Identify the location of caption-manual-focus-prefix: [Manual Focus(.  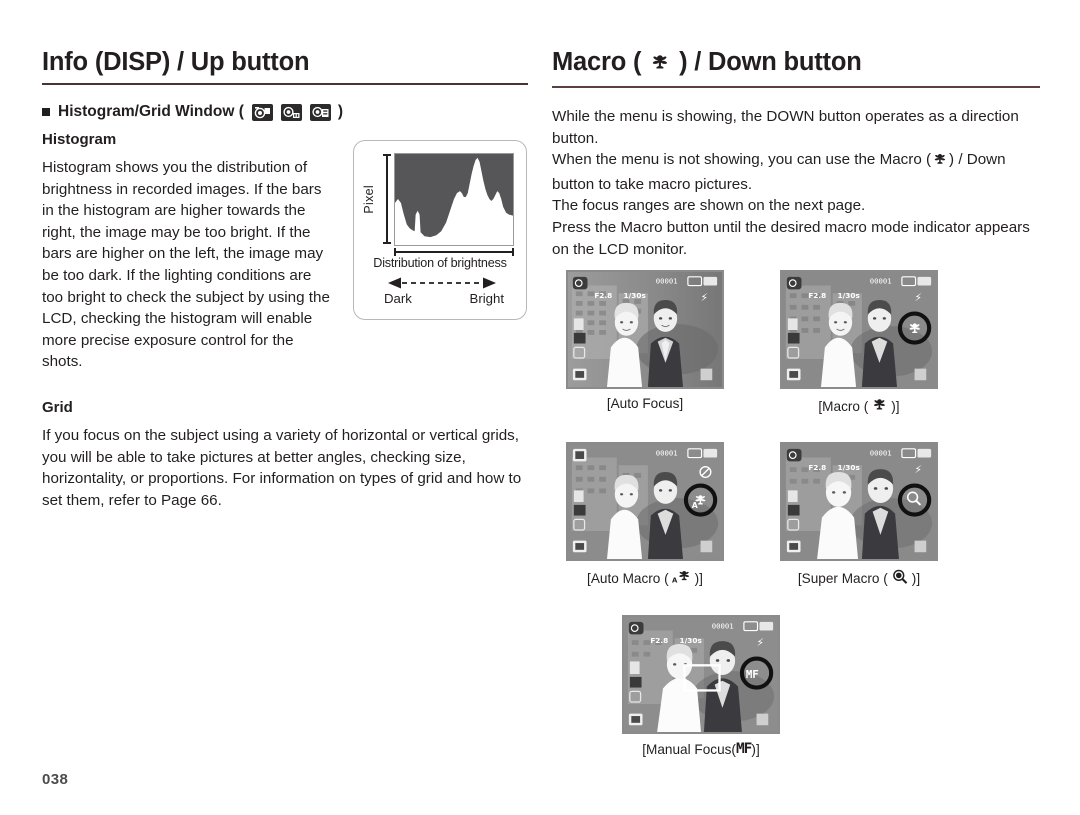
(689, 749).